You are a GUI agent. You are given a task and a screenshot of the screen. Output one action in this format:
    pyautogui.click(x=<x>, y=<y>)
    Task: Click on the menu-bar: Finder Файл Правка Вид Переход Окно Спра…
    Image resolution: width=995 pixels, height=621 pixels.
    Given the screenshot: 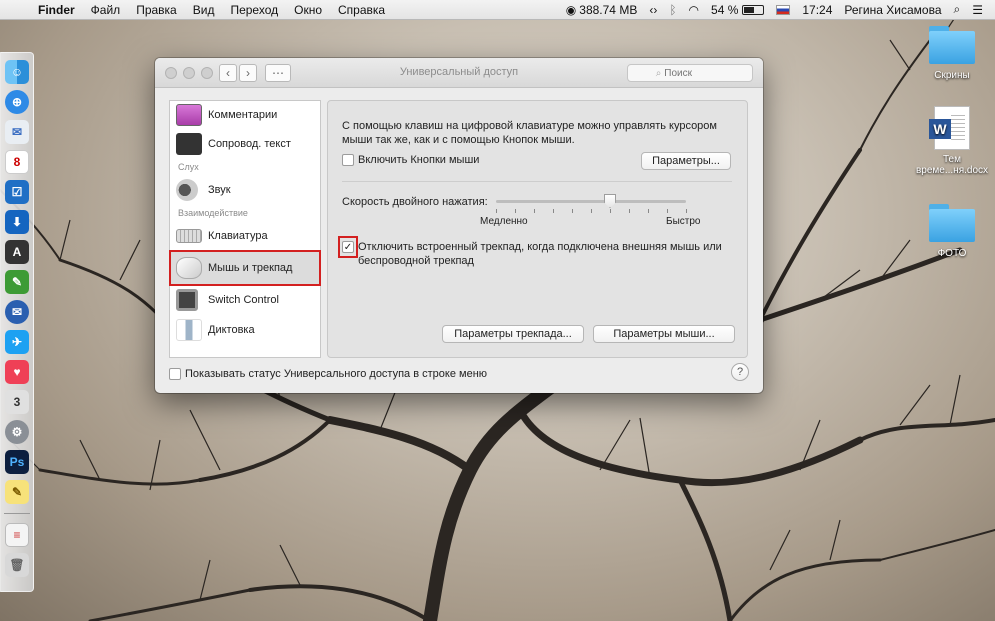 What is the action you would take?
    pyautogui.click(x=497, y=10)
    